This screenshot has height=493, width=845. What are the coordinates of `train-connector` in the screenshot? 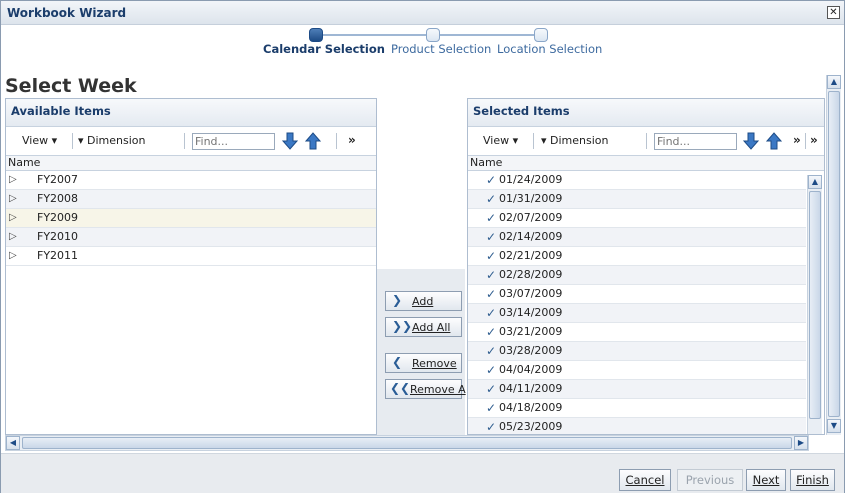 It's located at (487, 35).